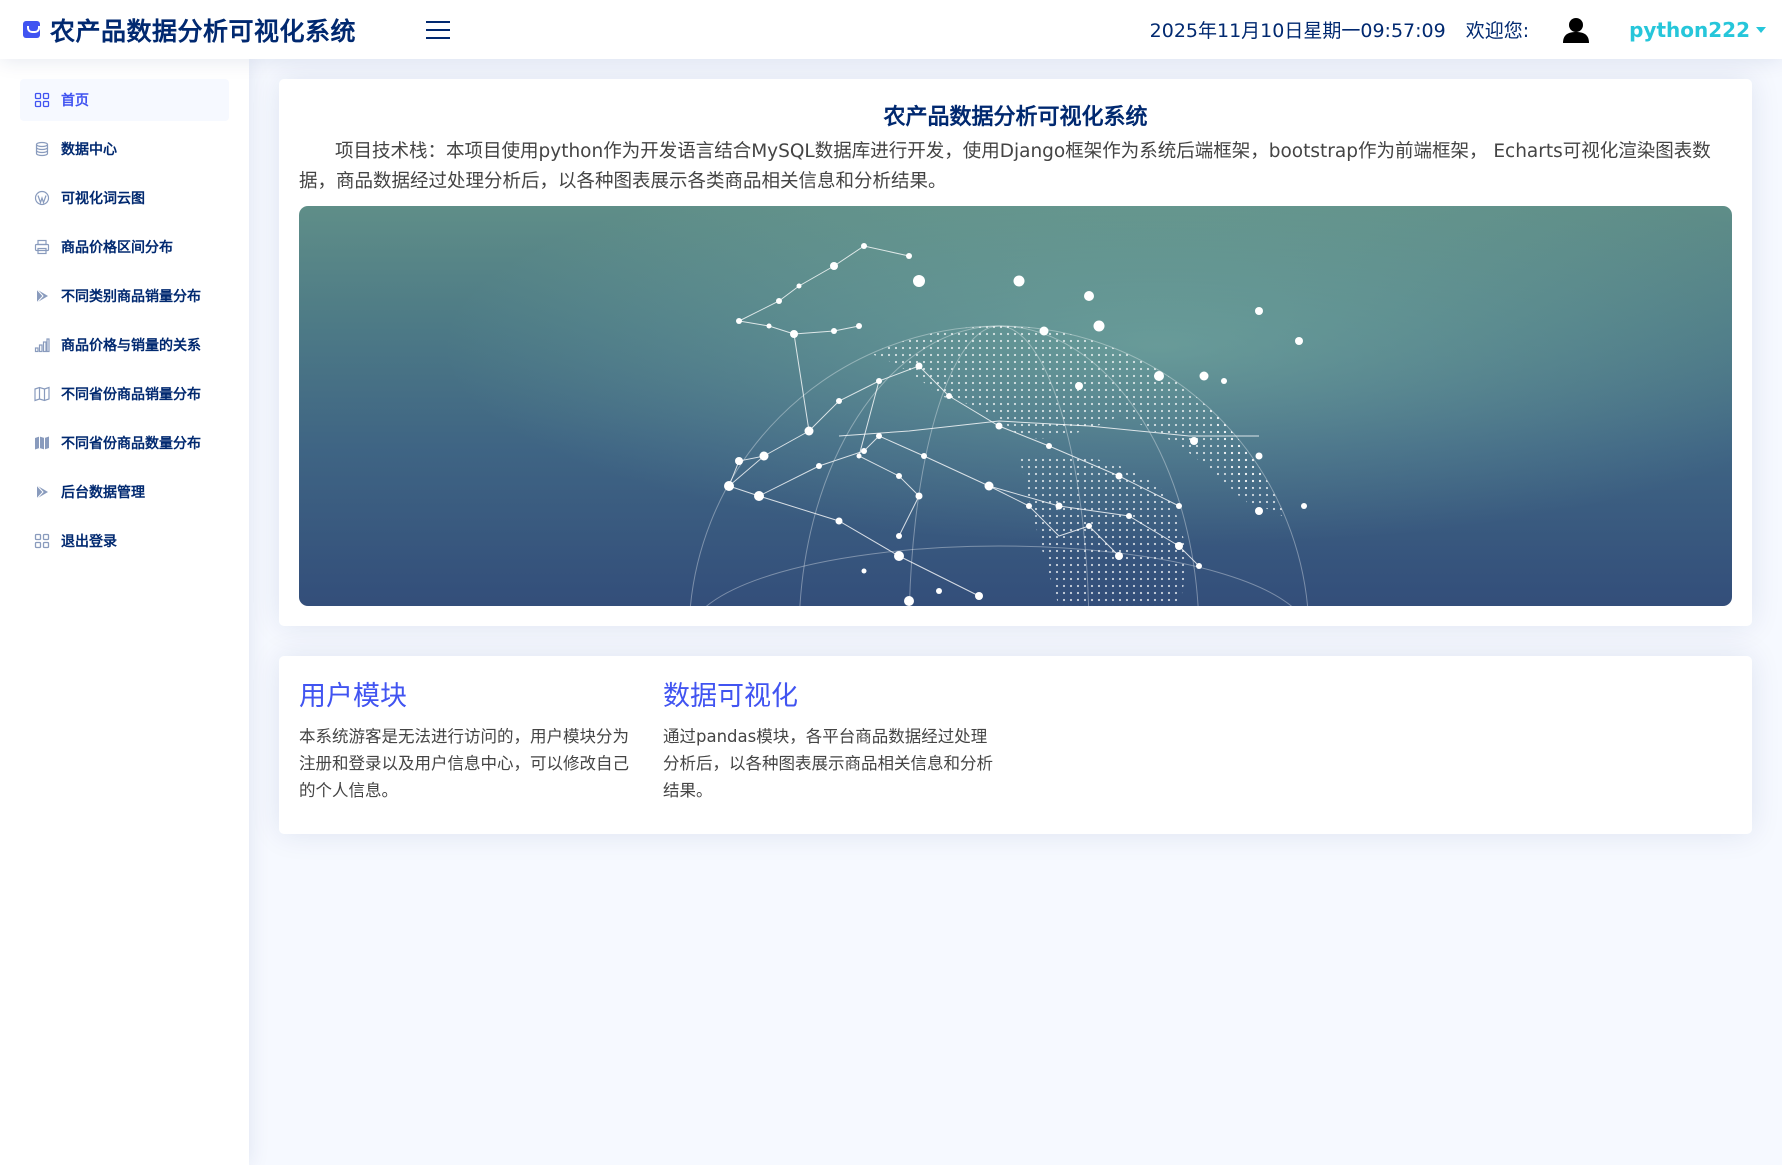 The width and height of the screenshot is (1782, 1165). Describe the element at coordinates (42, 149) in the screenshot. I see `database-icon` at that location.